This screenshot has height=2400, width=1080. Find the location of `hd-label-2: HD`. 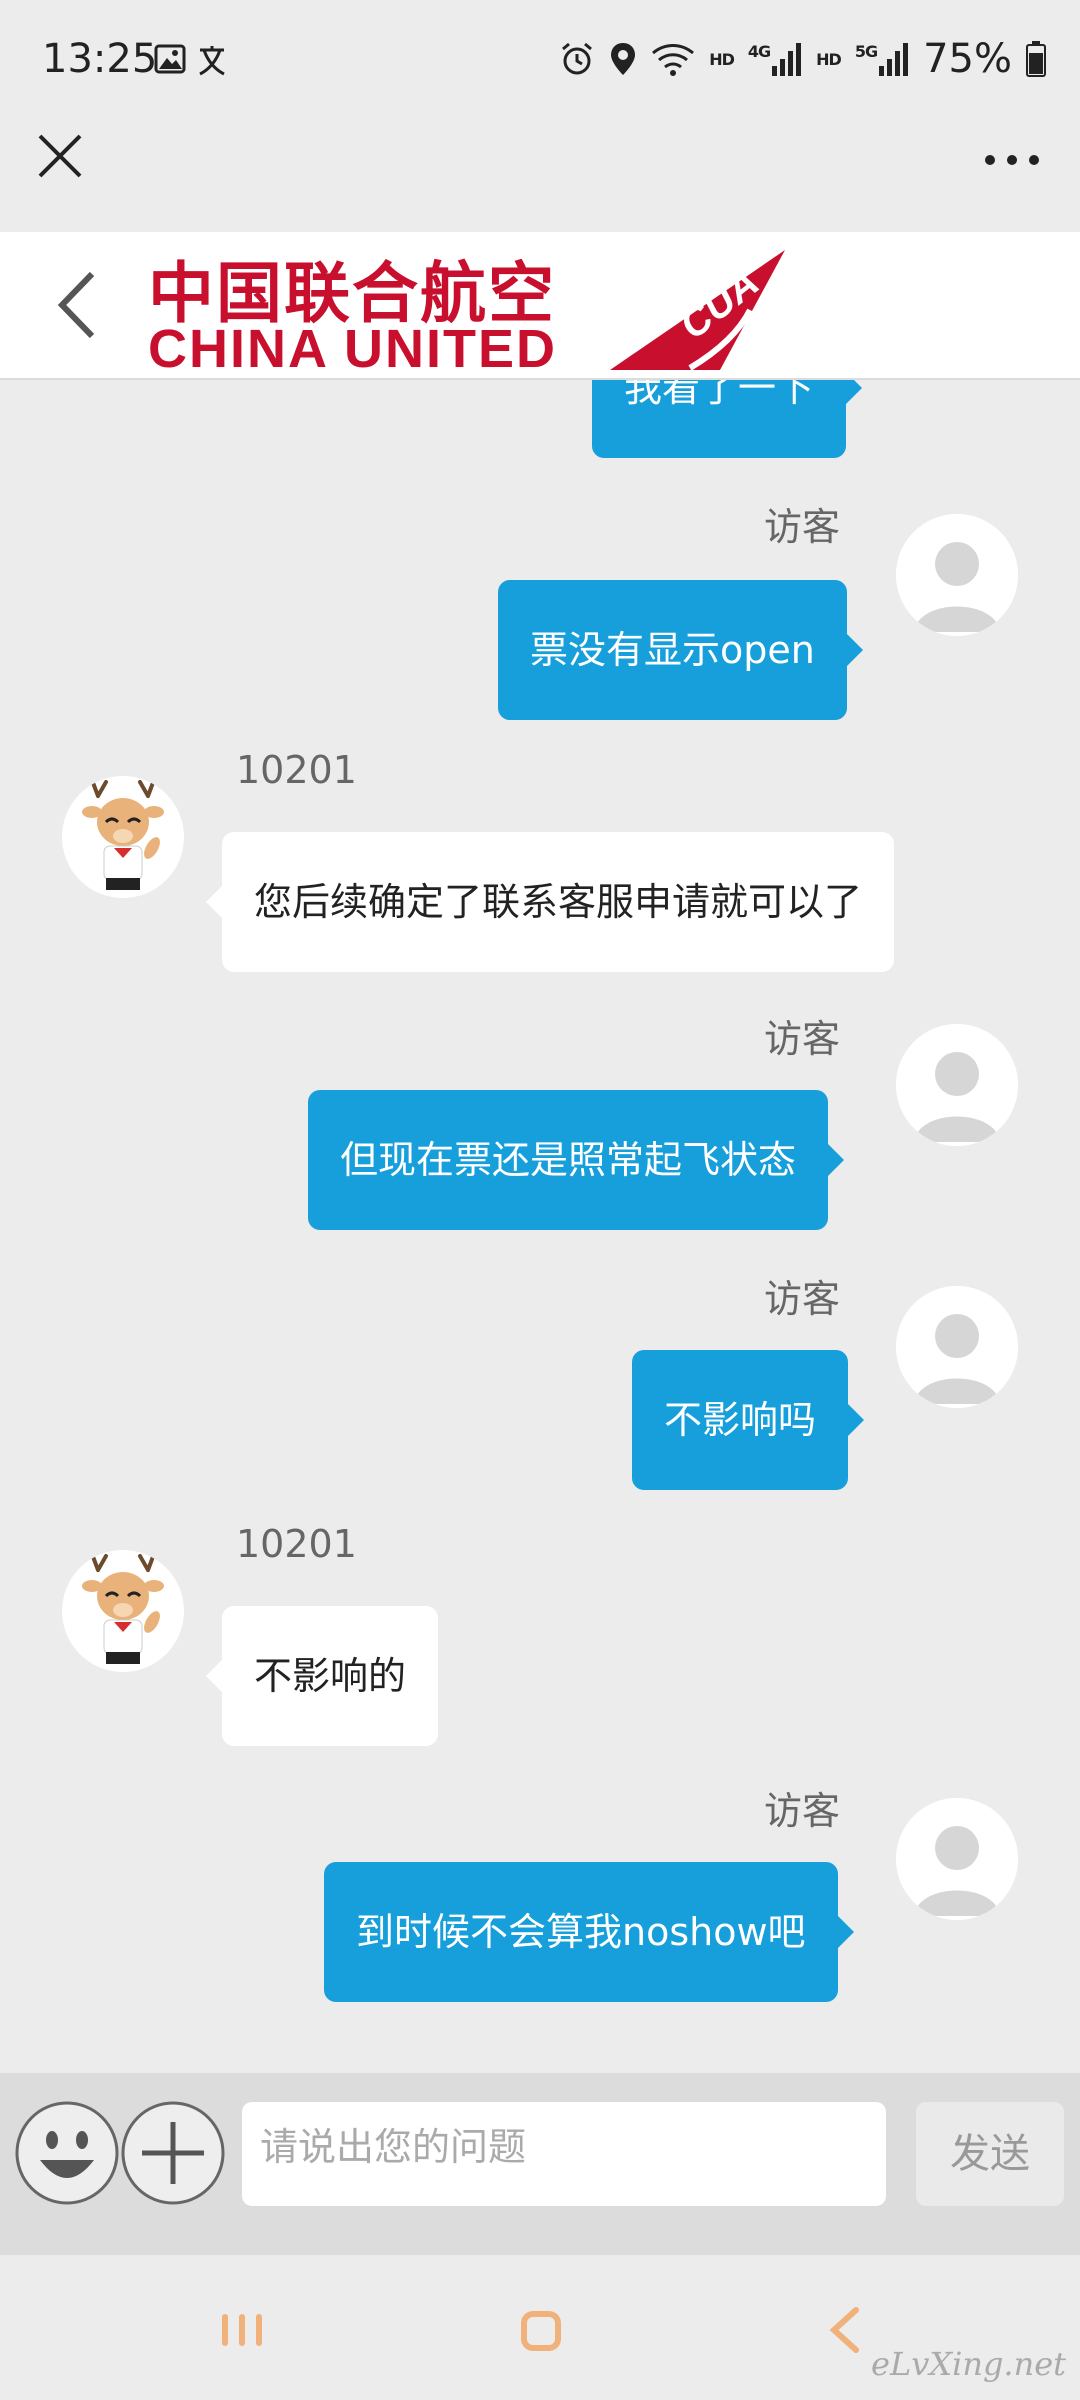

hd-label-2: HD is located at coordinates (829, 59).